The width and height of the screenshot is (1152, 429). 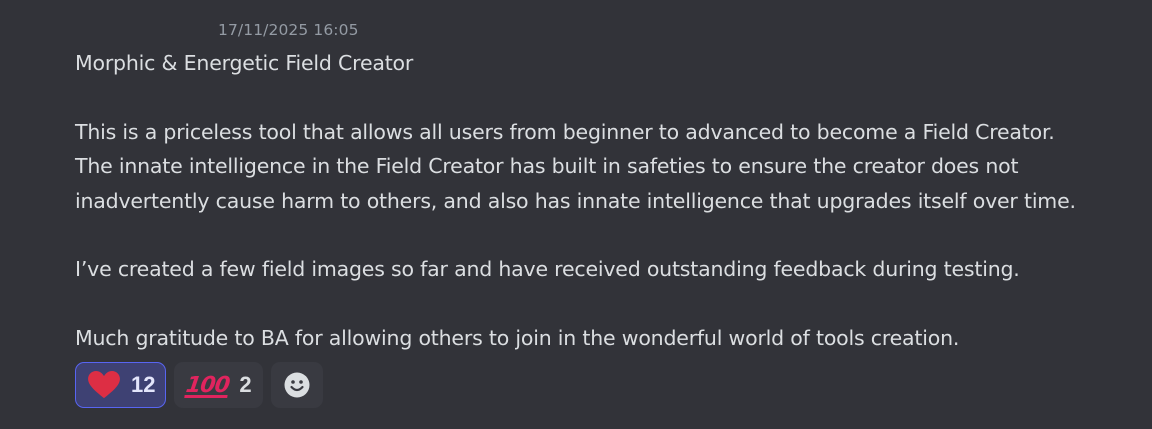 I want to click on add-reaction-button, so click(x=296, y=385).